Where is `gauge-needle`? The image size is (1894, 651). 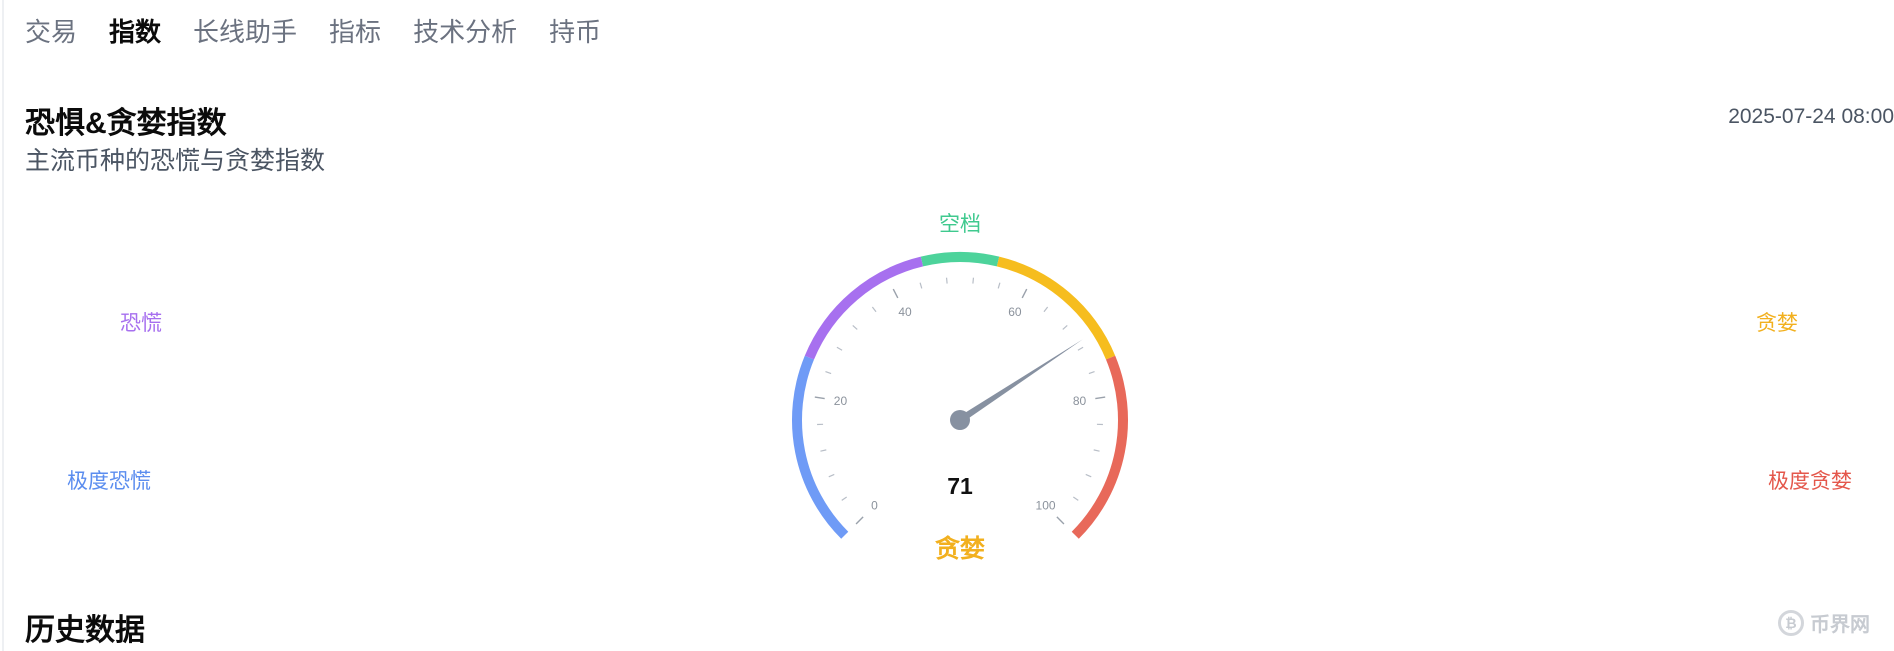 gauge-needle is located at coordinates (1016, 384).